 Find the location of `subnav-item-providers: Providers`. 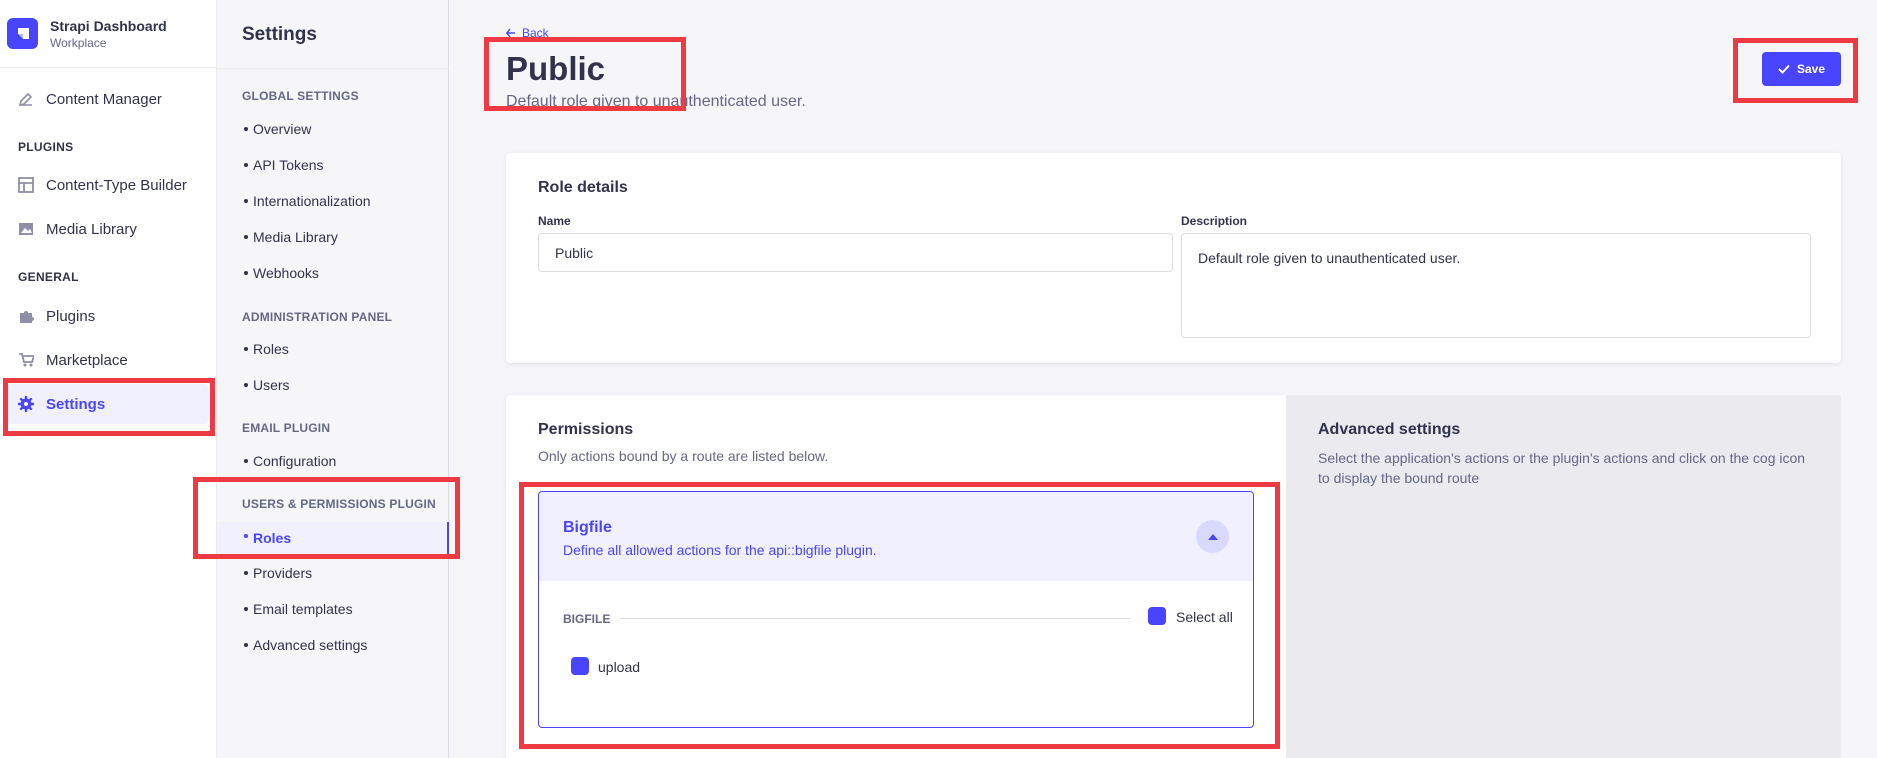

subnav-item-providers: Providers is located at coordinates (333, 573).